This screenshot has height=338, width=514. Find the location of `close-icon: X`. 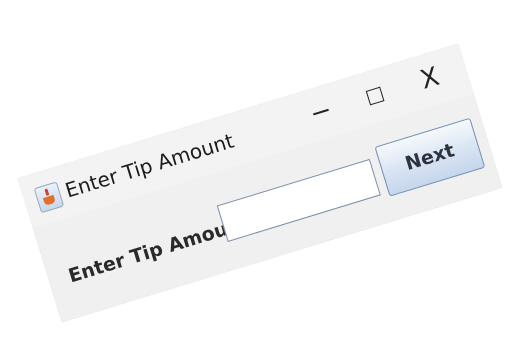

close-icon: X is located at coordinates (430, 78).